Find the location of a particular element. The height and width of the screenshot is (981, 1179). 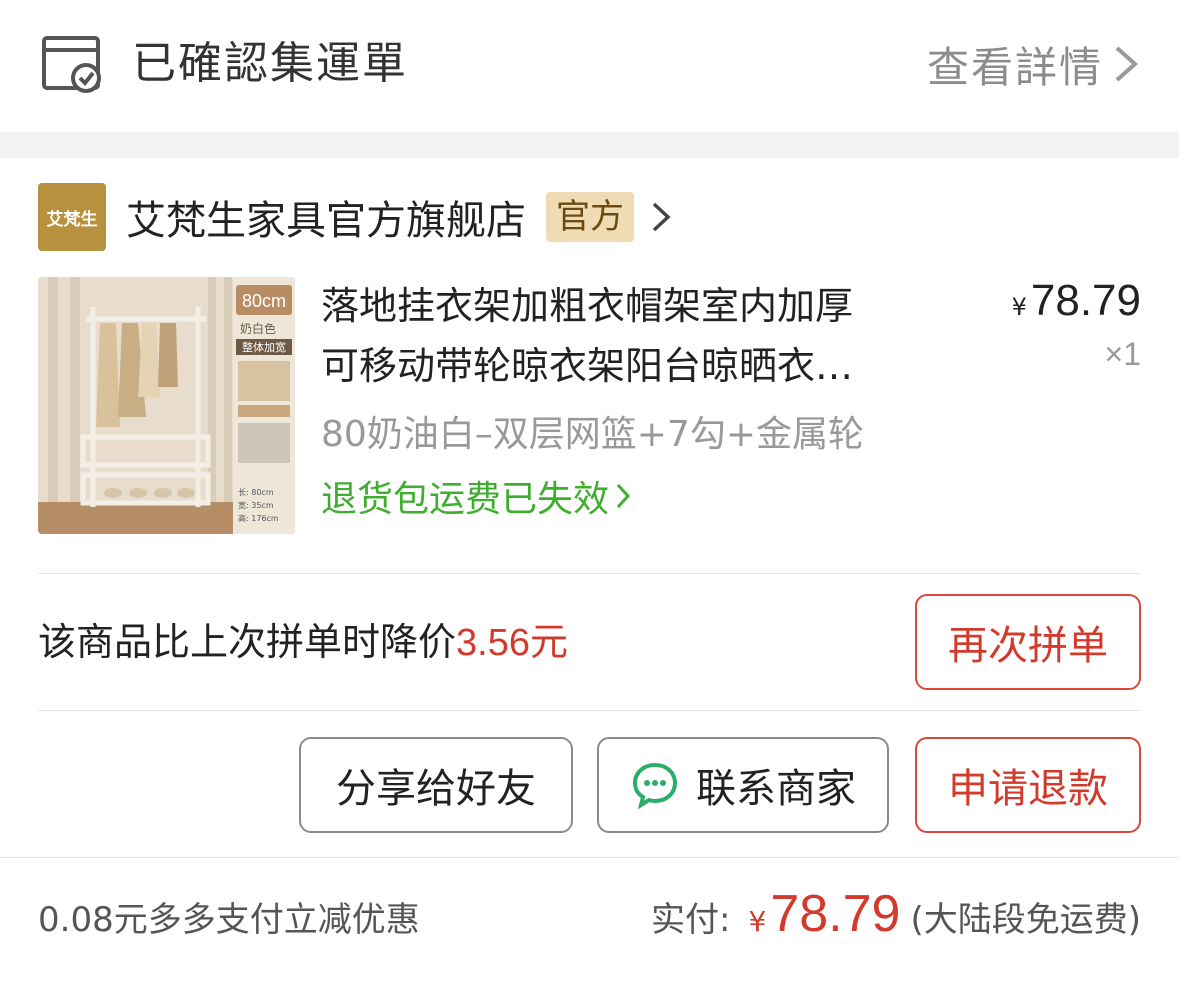

price-value: 78.79 is located at coordinates (1085, 300).